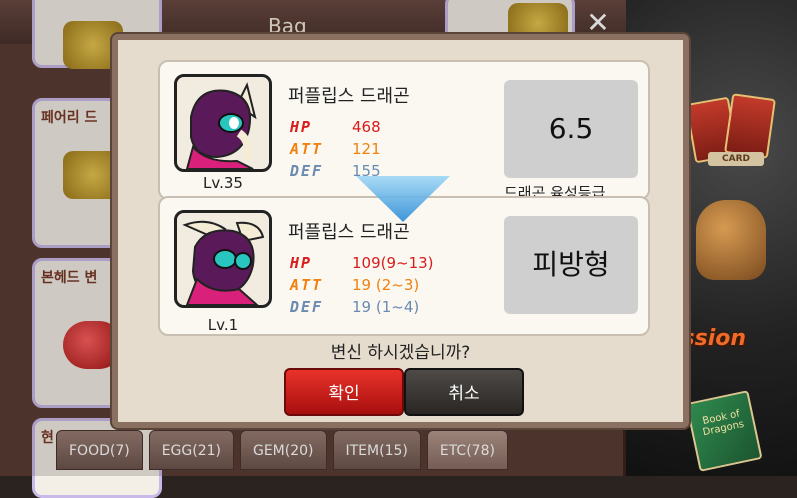  I want to click on stat-att: ATT 19 (2~3), so click(354, 286).